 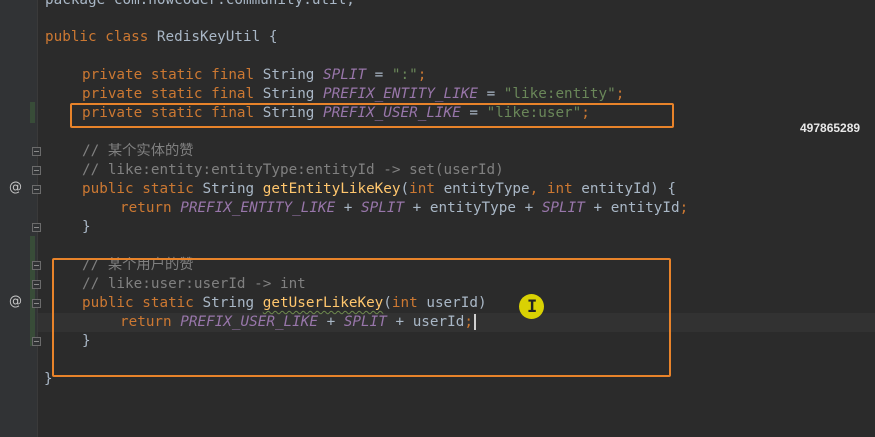 What do you see at coordinates (146, 208) in the screenshot?
I see `keyword: return` at bounding box center [146, 208].